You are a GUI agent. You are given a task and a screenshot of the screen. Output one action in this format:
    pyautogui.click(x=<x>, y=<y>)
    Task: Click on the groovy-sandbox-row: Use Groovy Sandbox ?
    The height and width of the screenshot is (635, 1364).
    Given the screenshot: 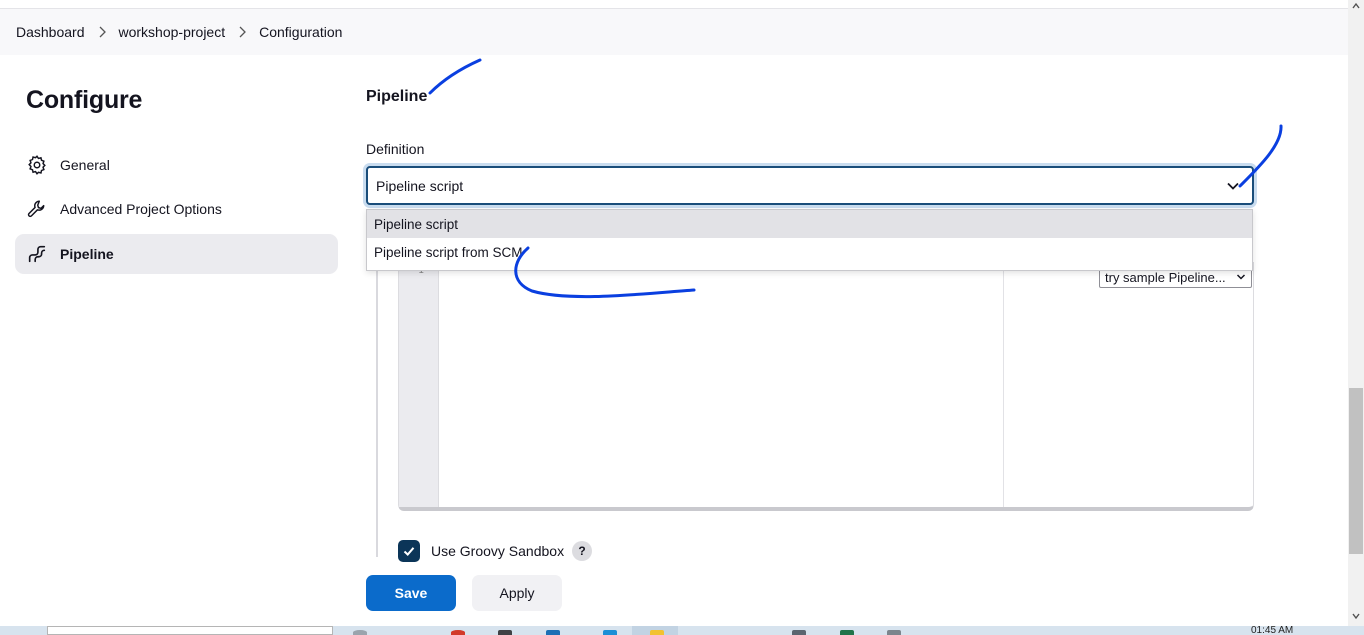 What is the action you would take?
    pyautogui.click(x=495, y=551)
    